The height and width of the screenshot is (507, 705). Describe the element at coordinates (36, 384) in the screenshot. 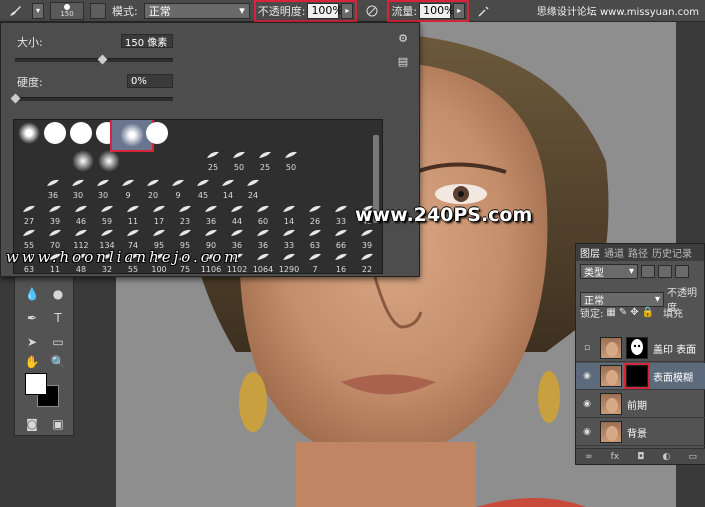

I see `foreground-color-swatch` at that location.